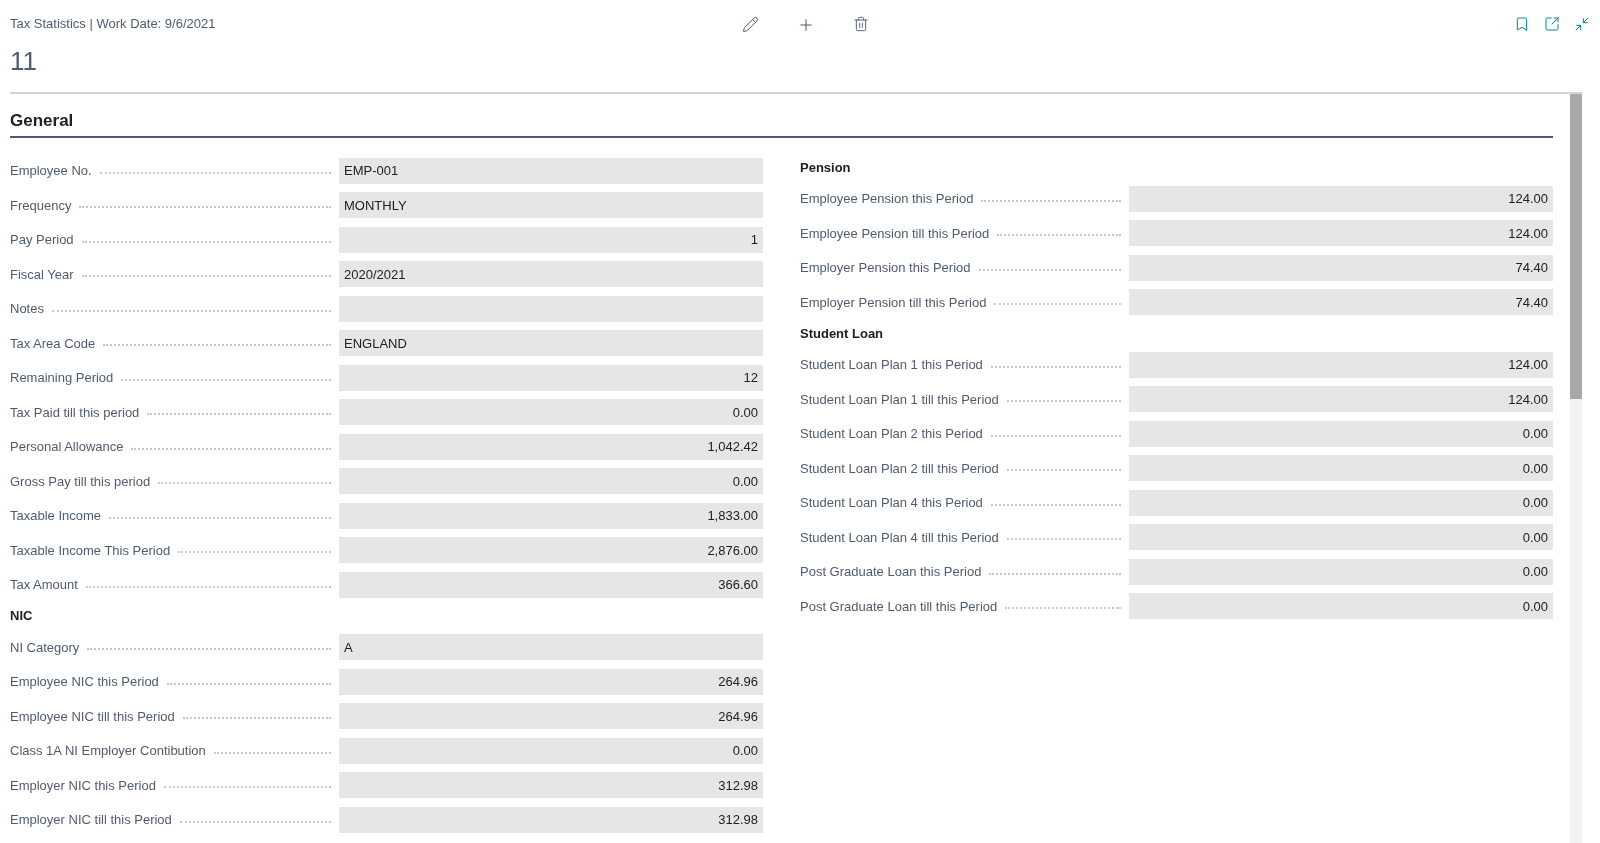 This screenshot has width=1600, height=843. What do you see at coordinates (750, 24) in the screenshot?
I see `edit-icon` at bounding box center [750, 24].